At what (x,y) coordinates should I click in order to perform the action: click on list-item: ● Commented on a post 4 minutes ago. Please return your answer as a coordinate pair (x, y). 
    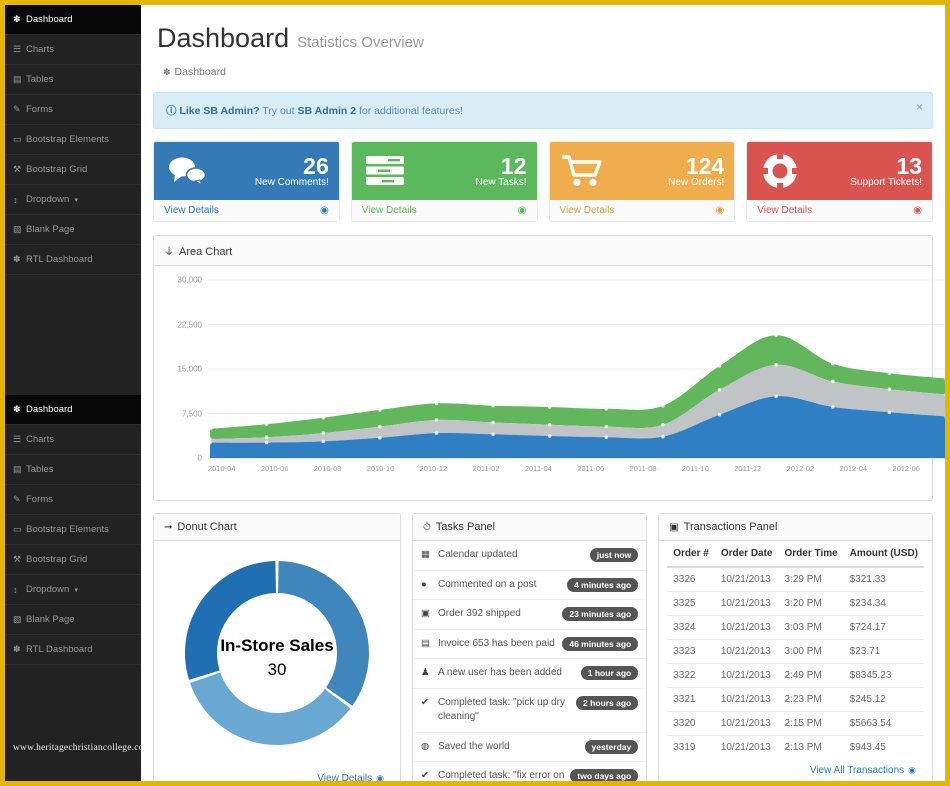
    Looking at the image, I should click on (530, 585).